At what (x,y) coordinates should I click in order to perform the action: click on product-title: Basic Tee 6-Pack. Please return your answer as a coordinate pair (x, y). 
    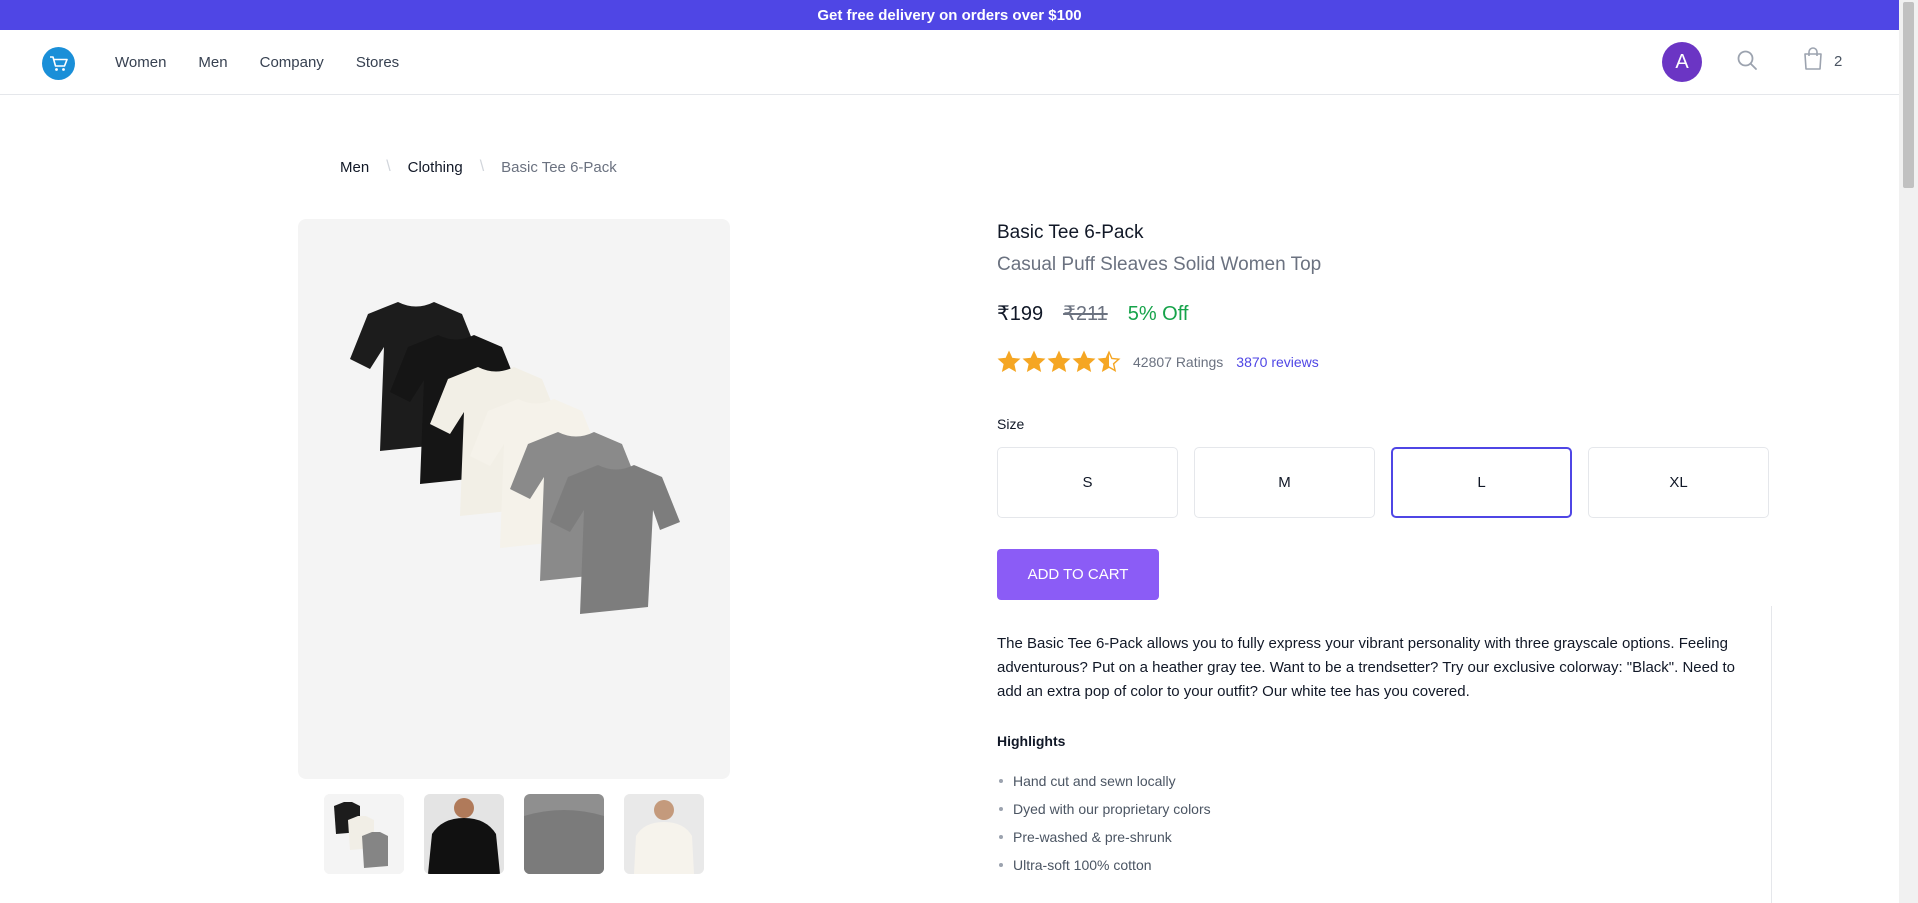
    Looking at the image, I should click on (1070, 232).